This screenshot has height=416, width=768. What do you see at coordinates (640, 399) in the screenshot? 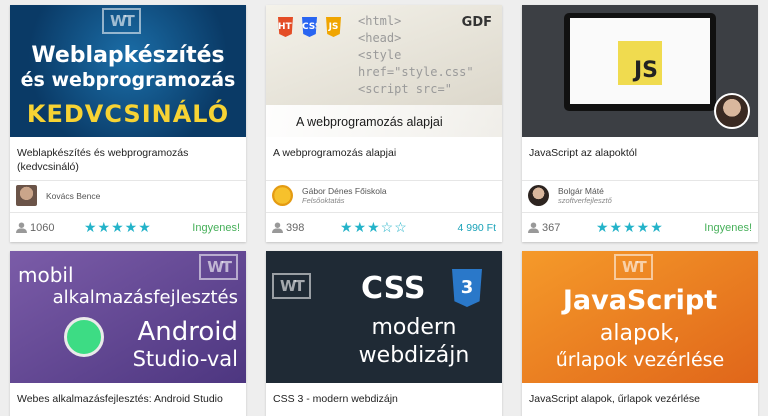
I see `course-title: JavaScript alapok, űrlapok vezérlése` at bounding box center [640, 399].